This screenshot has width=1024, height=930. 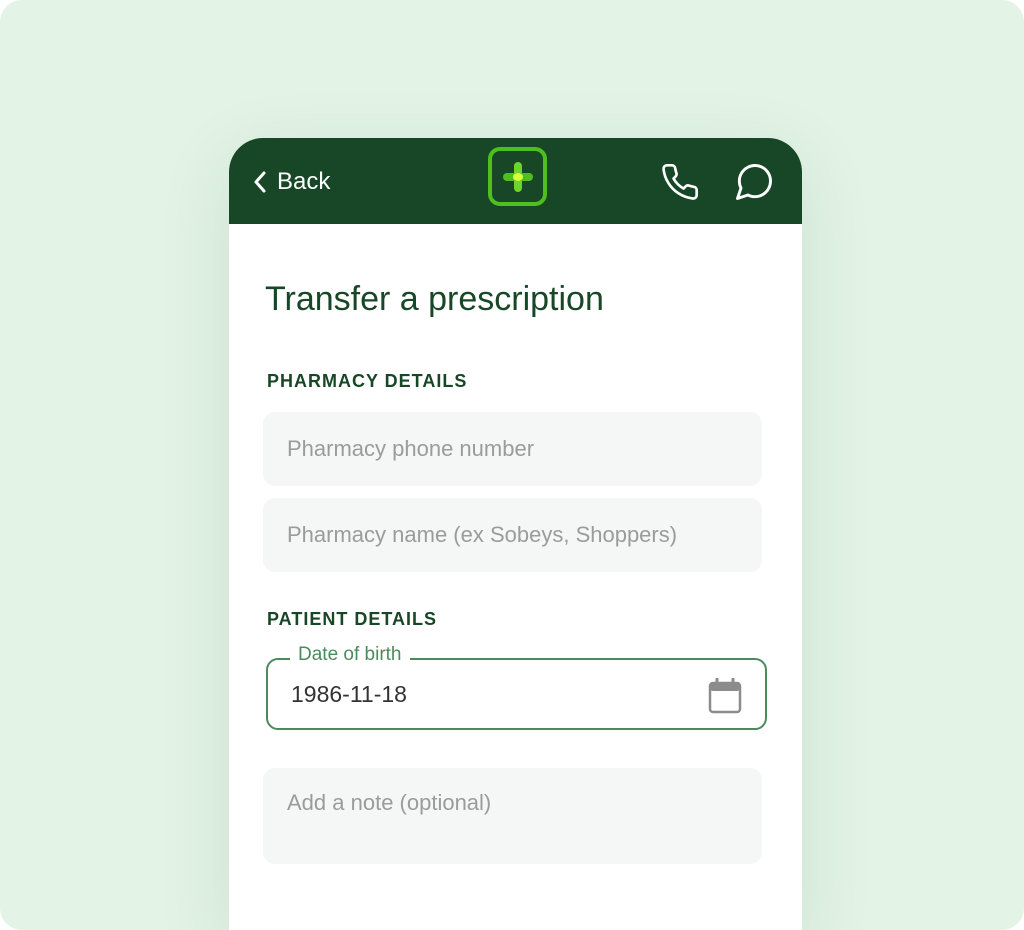 I want to click on back-label: Back, so click(x=304, y=181).